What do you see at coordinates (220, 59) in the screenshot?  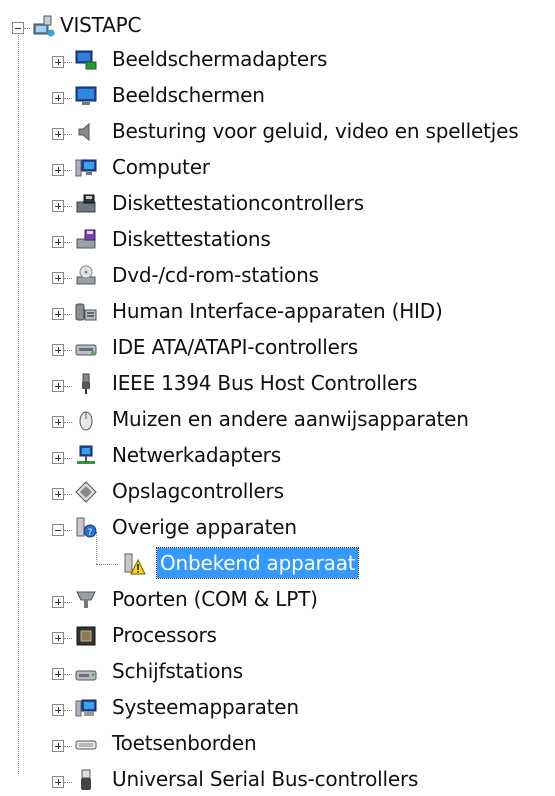 I see `tree-node-label: Beeldschermadapters` at bounding box center [220, 59].